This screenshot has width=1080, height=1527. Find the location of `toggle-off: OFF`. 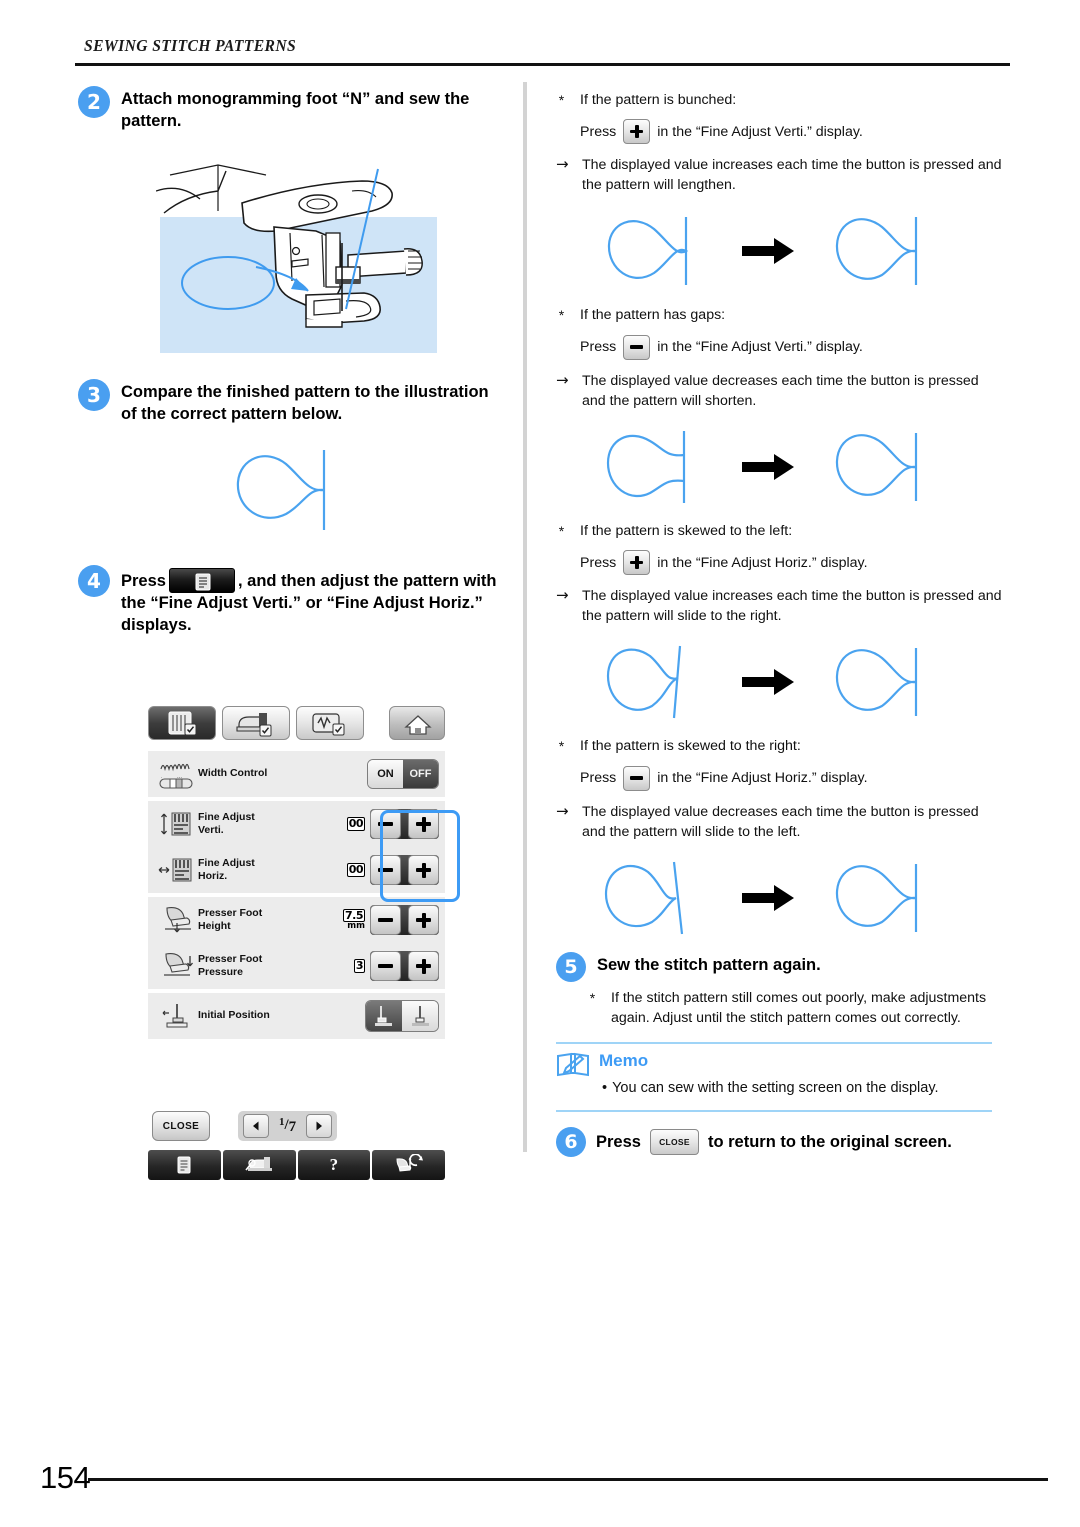

toggle-off: OFF is located at coordinates (420, 774).